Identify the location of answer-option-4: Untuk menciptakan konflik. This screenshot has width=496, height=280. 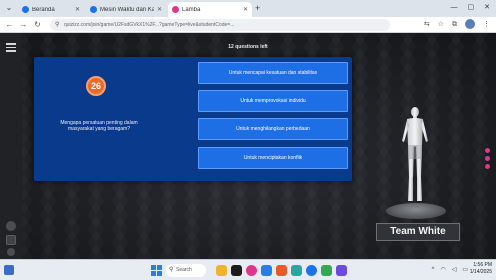
(273, 158).